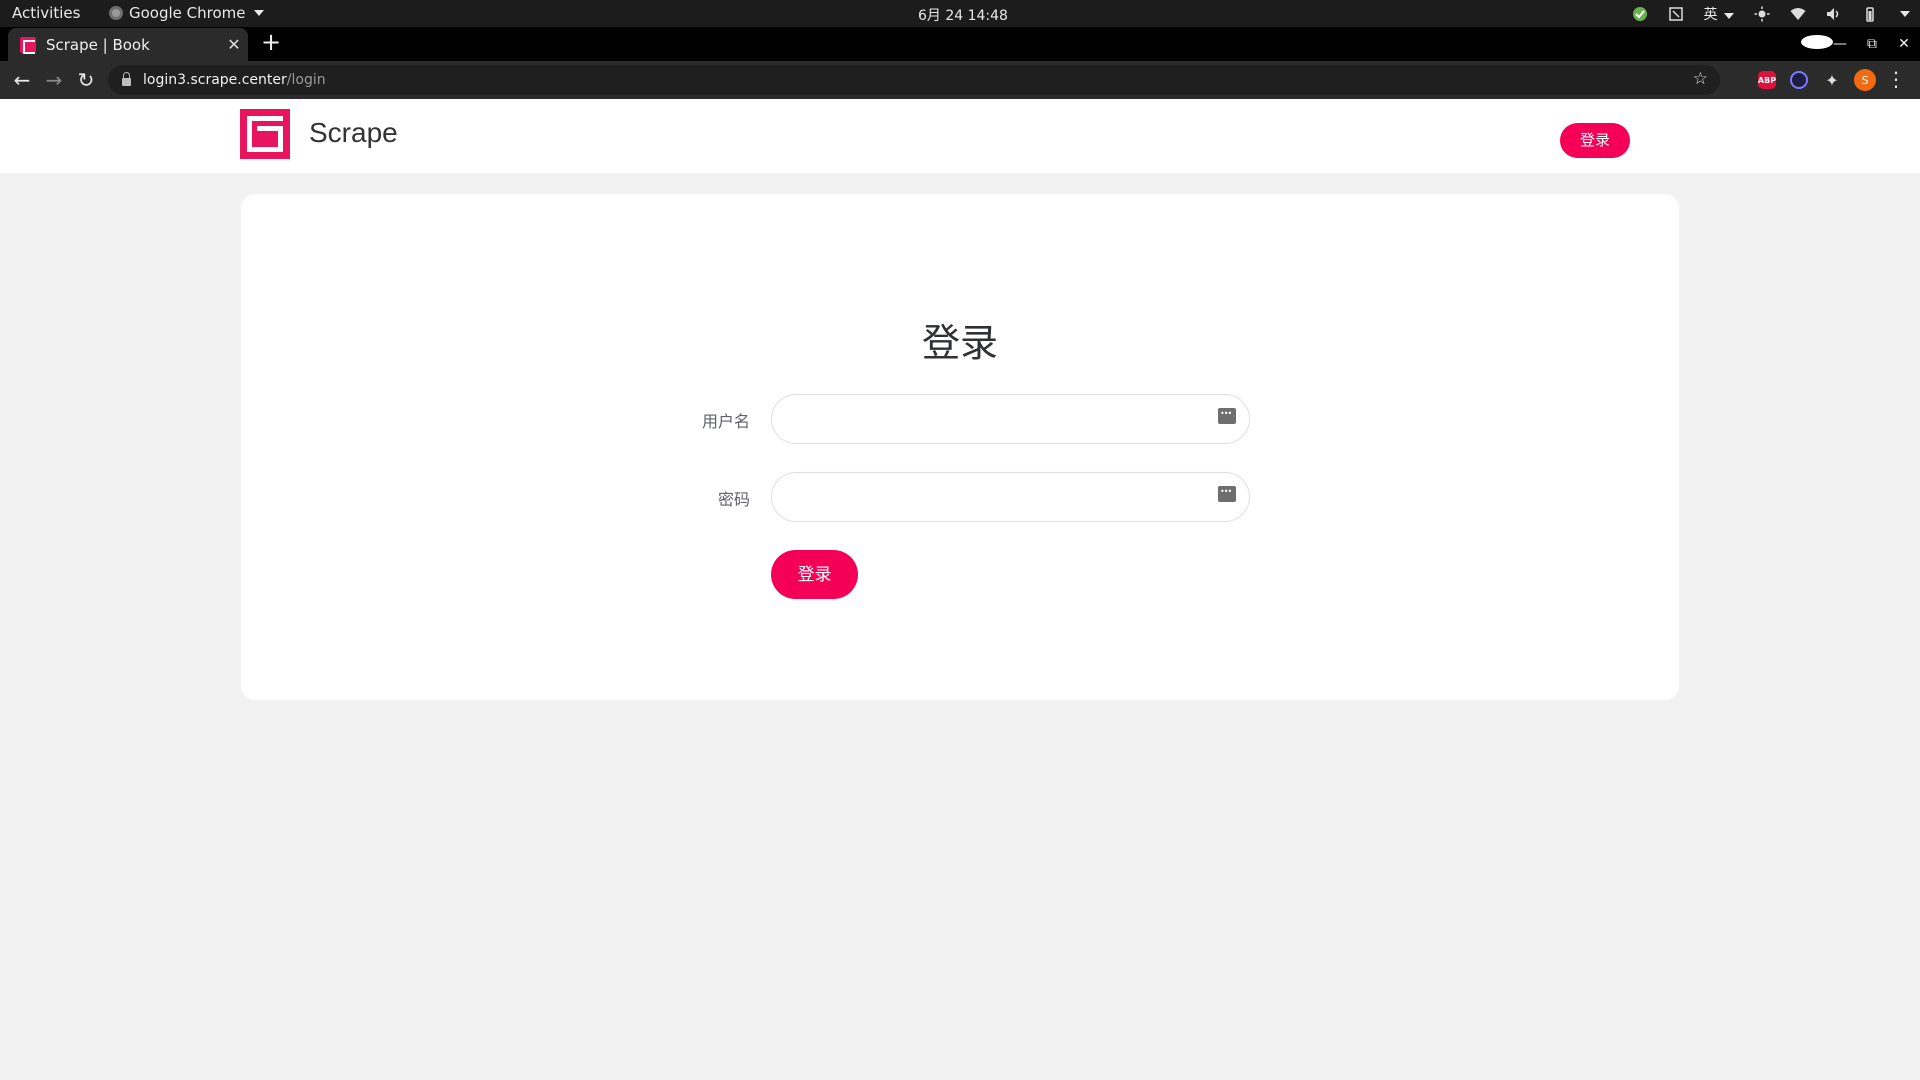  What do you see at coordinates (1676, 14) in the screenshot?
I see `screen-icon` at bounding box center [1676, 14].